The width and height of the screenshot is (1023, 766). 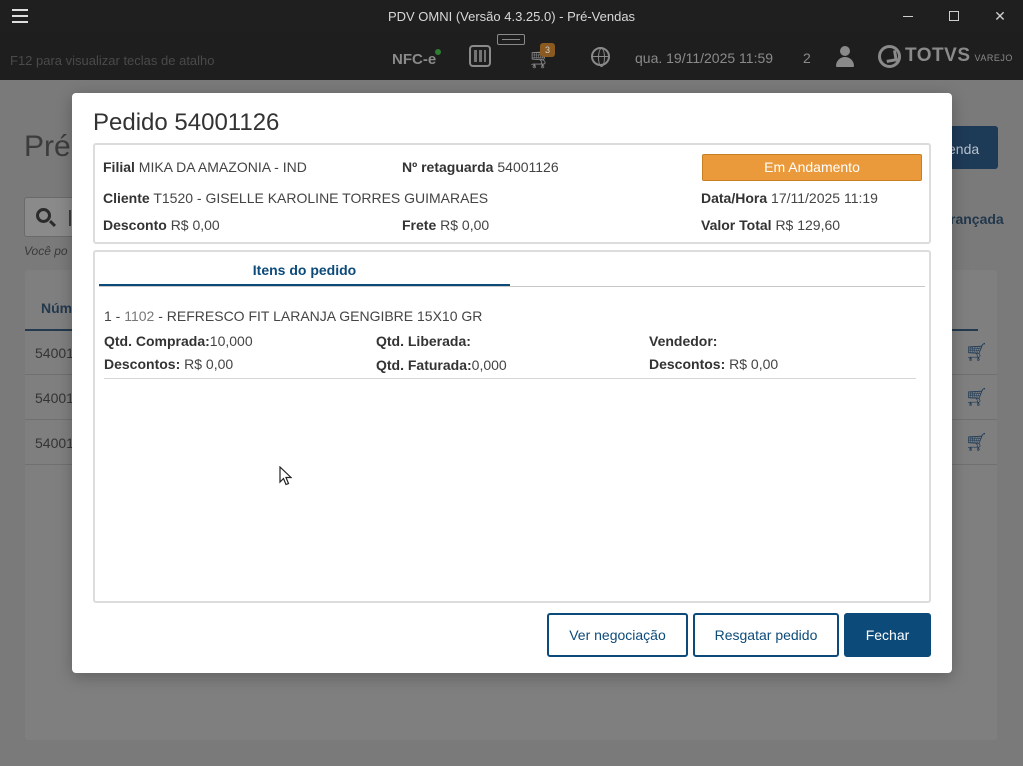 I want to click on valortotal-value: R$ 129,60, so click(x=808, y=225).